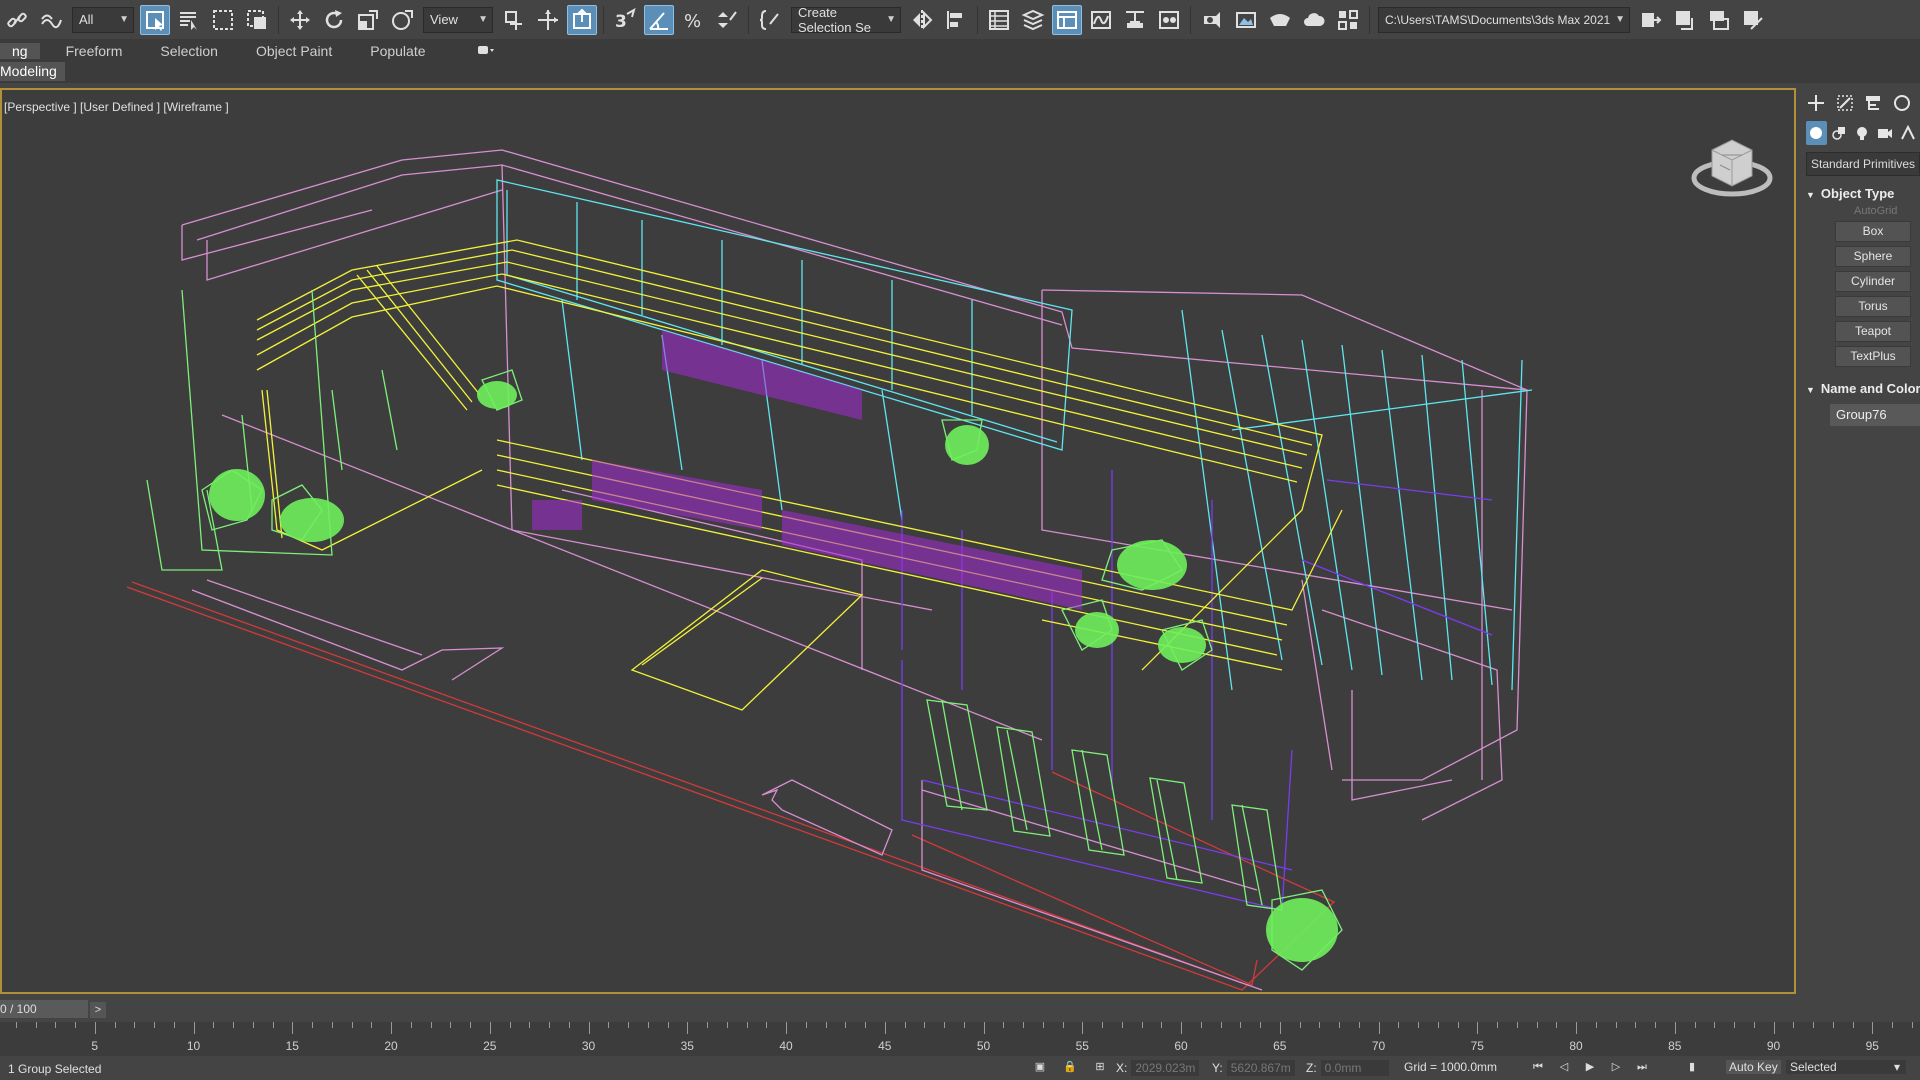 The image size is (1920, 1080). Describe the element at coordinates (659, 19) in the screenshot. I see `angle-snap-icon` at that location.